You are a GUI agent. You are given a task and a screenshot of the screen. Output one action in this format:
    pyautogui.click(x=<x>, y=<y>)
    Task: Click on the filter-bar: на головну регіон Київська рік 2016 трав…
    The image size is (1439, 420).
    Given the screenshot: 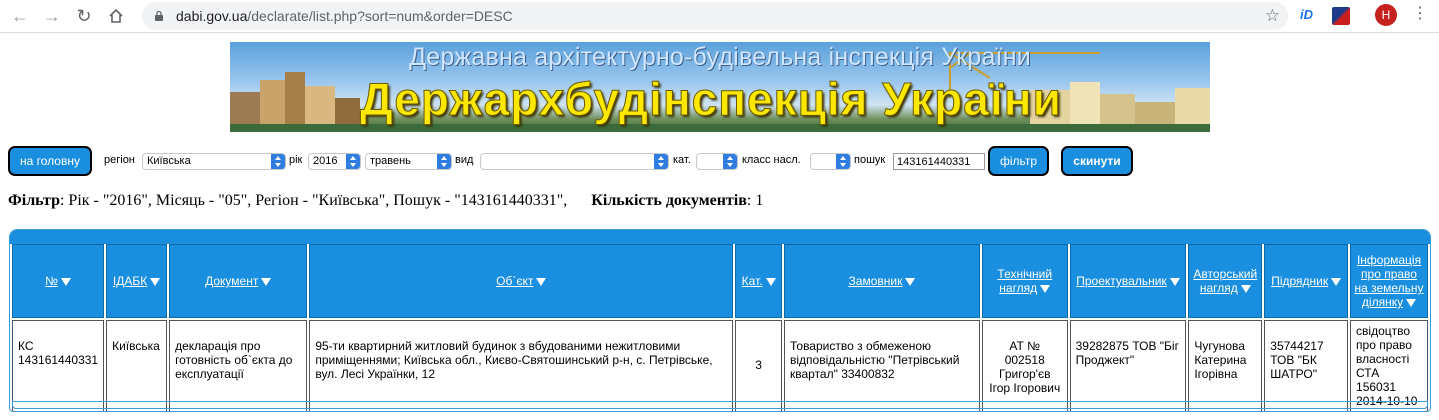 What is the action you would take?
    pyautogui.click(x=578, y=161)
    